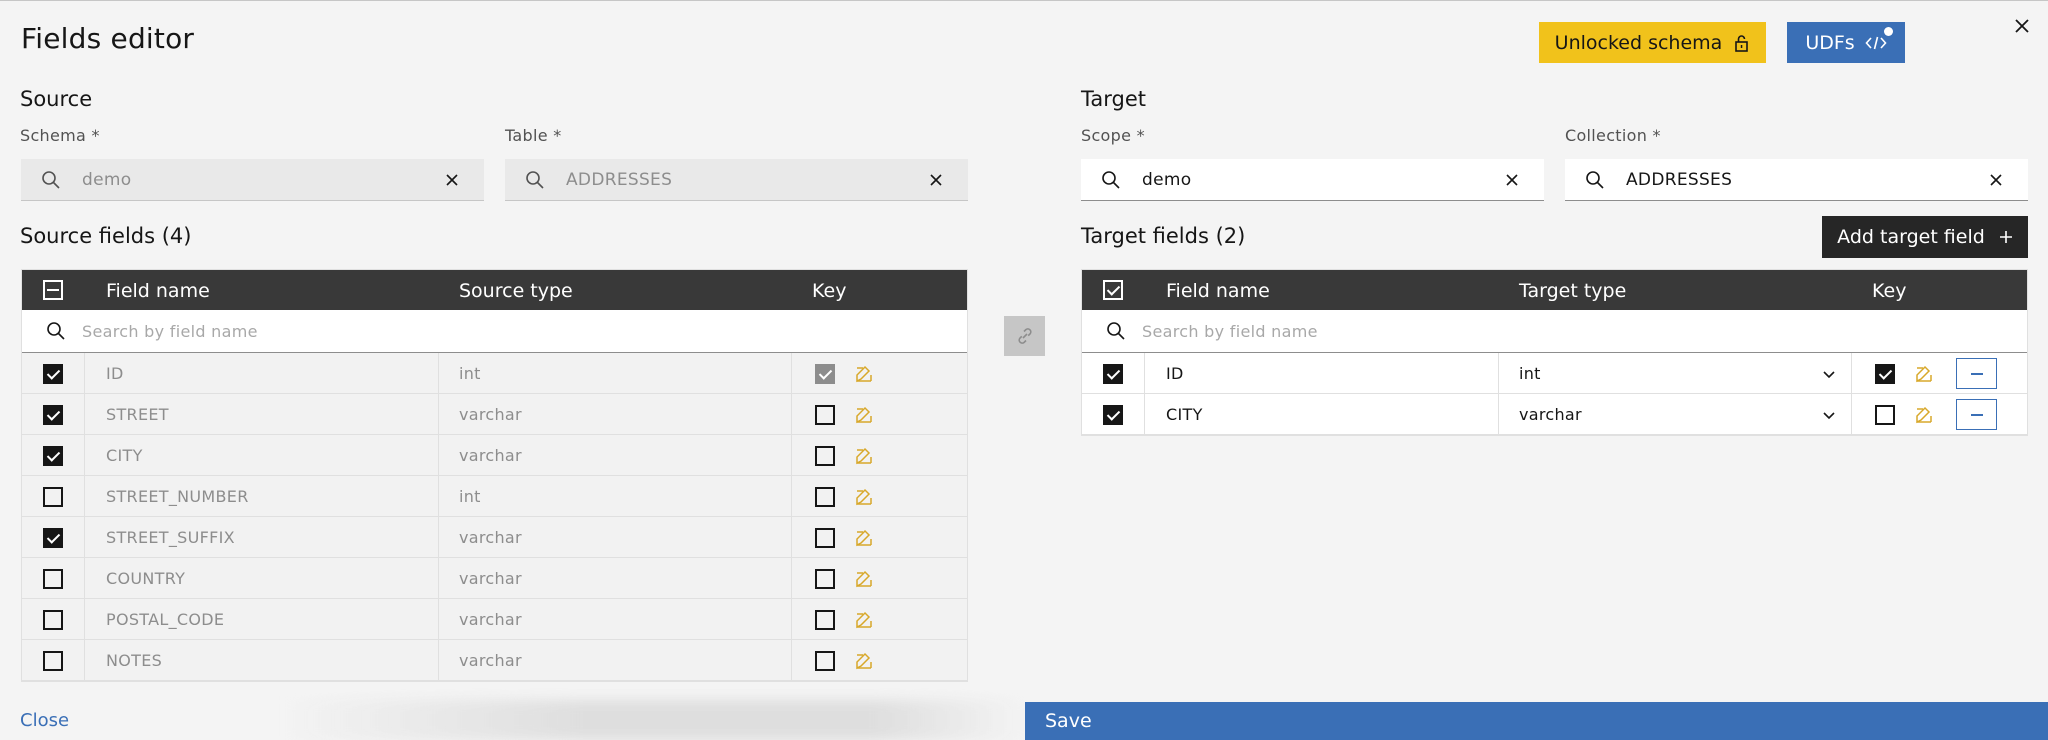  What do you see at coordinates (490, 455) in the screenshot?
I see `field-type: varchar` at bounding box center [490, 455].